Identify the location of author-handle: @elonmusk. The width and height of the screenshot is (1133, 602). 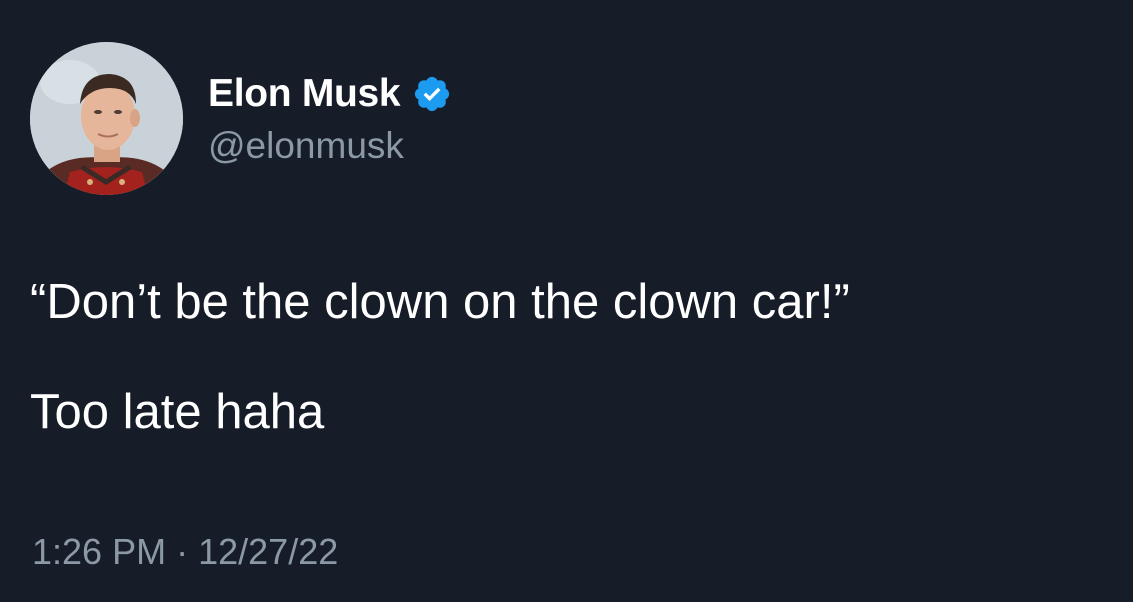
(306, 146).